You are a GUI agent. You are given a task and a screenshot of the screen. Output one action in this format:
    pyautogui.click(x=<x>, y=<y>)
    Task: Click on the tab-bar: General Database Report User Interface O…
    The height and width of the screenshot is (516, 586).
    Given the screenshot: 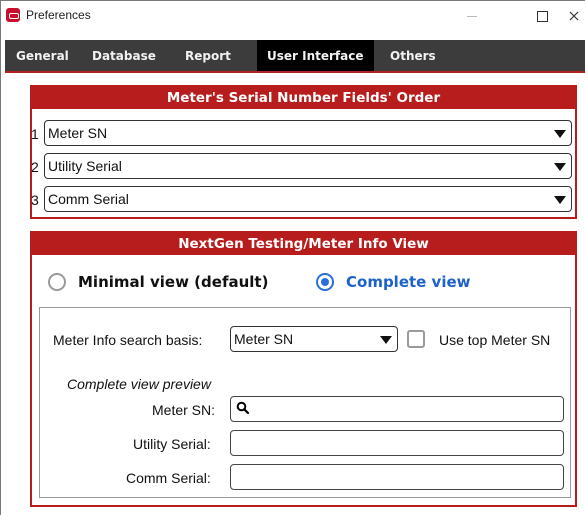 What is the action you would take?
    pyautogui.click(x=295, y=55)
    